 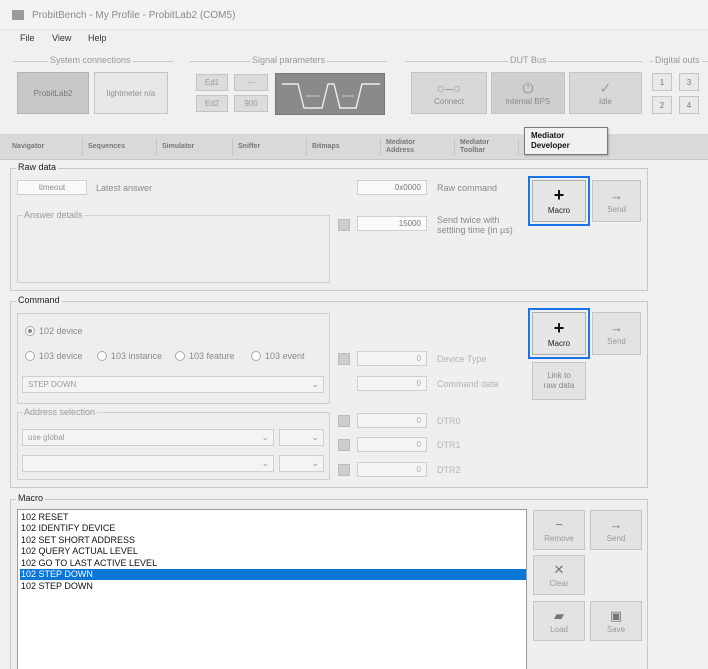 What do you see at coordinates (689, 82) in the screenshot?
I see `digital-out-3: 3` at bounding box center [689, 82].